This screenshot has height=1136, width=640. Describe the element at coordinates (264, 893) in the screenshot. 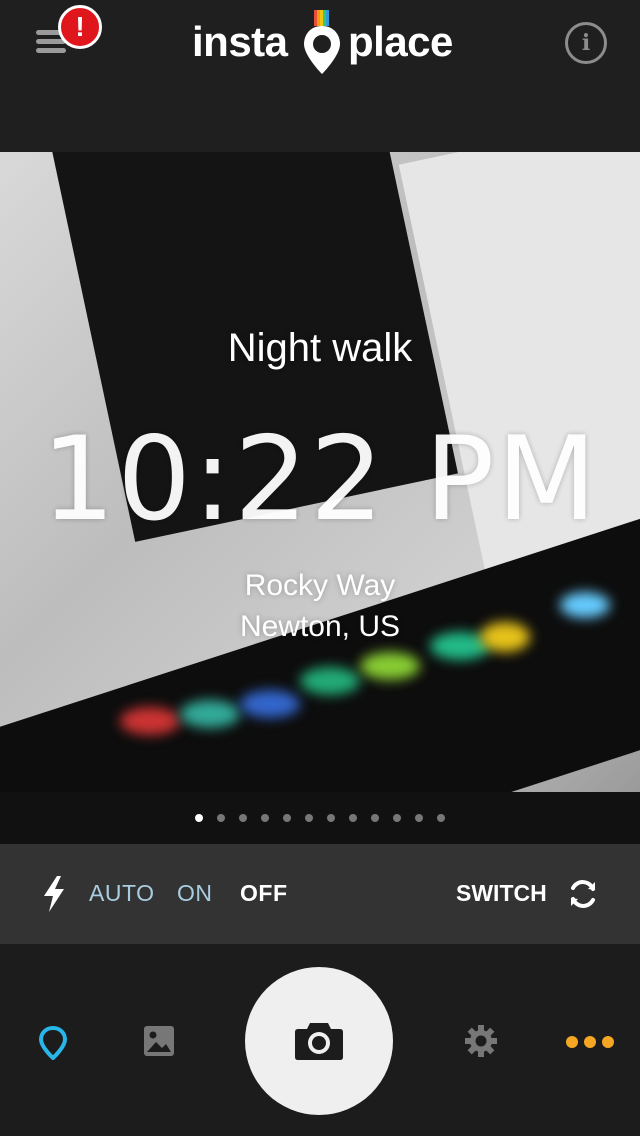

I see `flash-off-option: OFF` at that location.